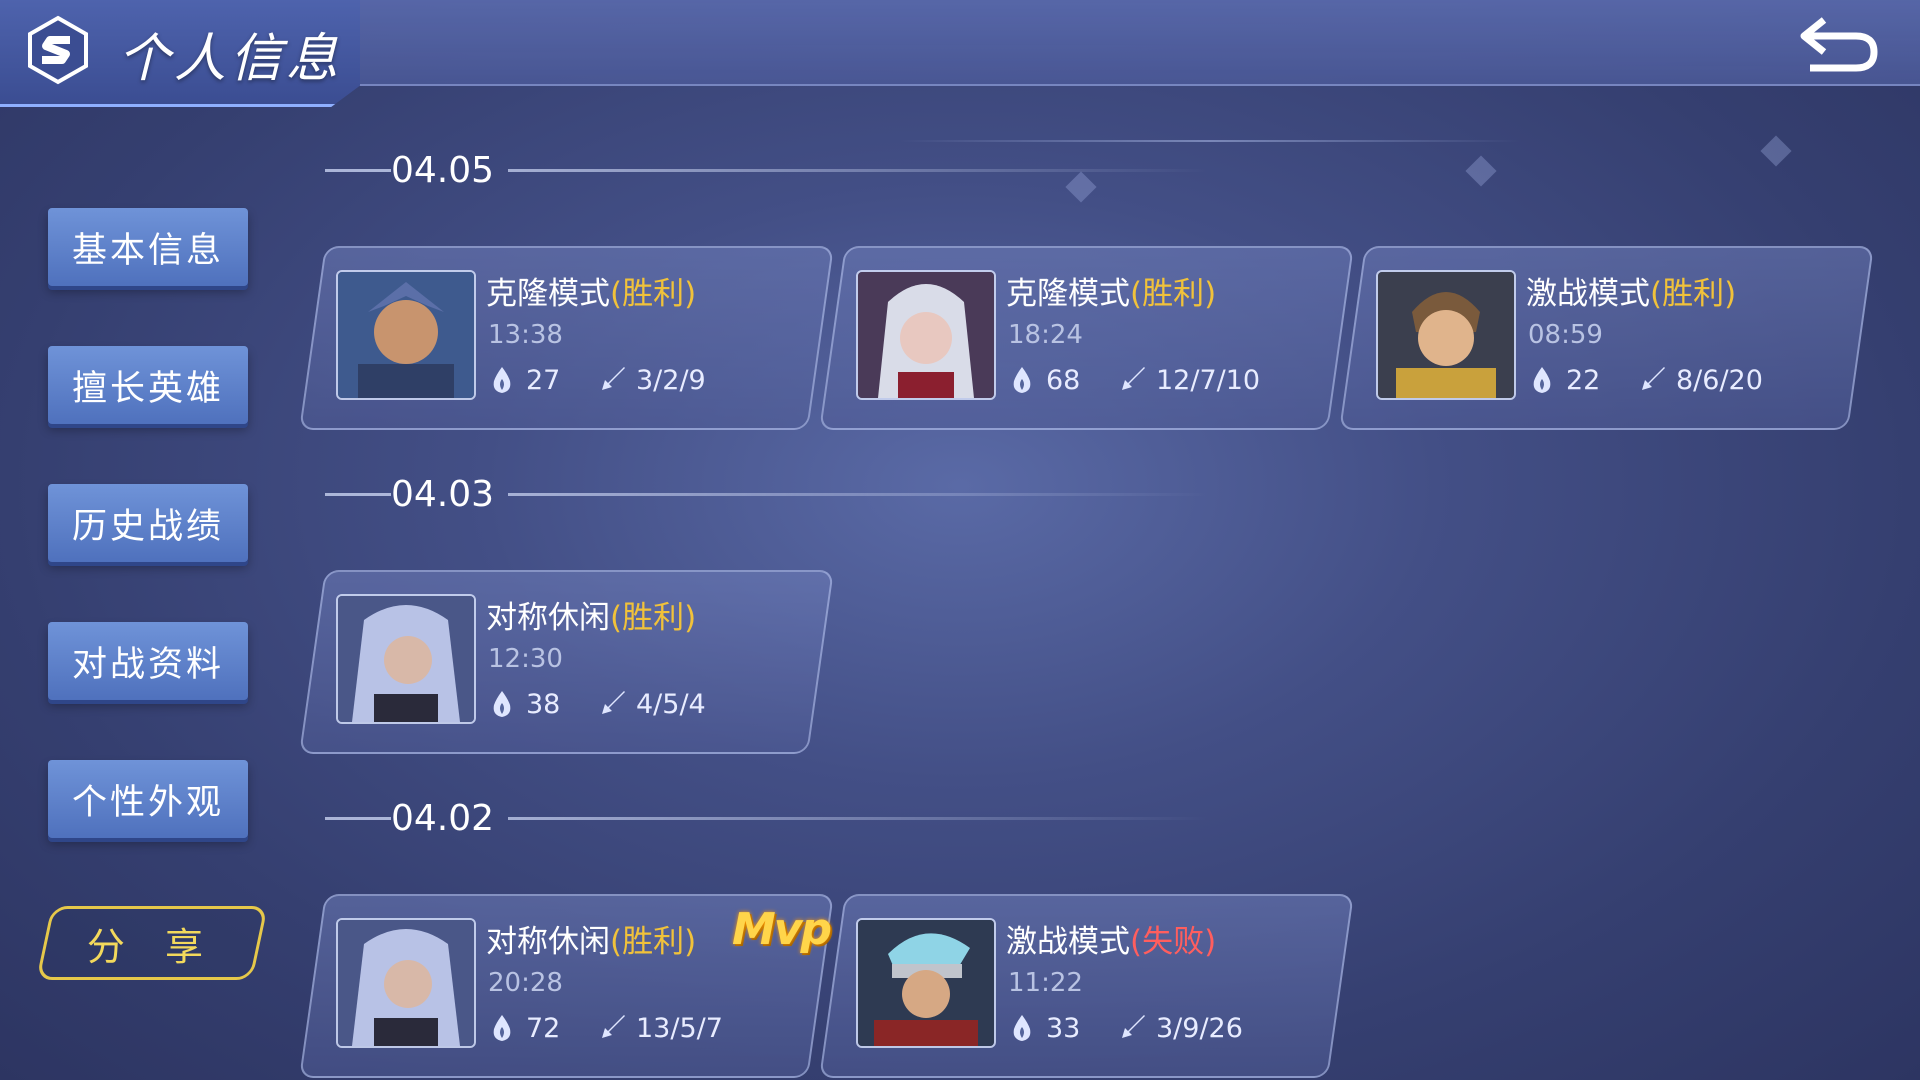 The image size is (1920, 1080). What do you see at coordinates (543, 380) in the screenshot?
I see `score-value: 27` at bounding box center [543, 380].